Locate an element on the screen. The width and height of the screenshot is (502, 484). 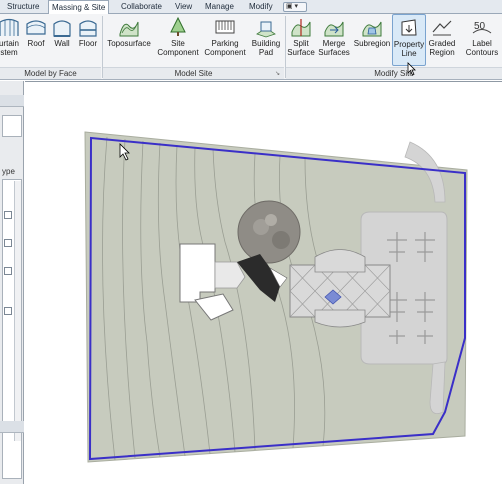
tab-view: View is located at coordinates (183, 7).